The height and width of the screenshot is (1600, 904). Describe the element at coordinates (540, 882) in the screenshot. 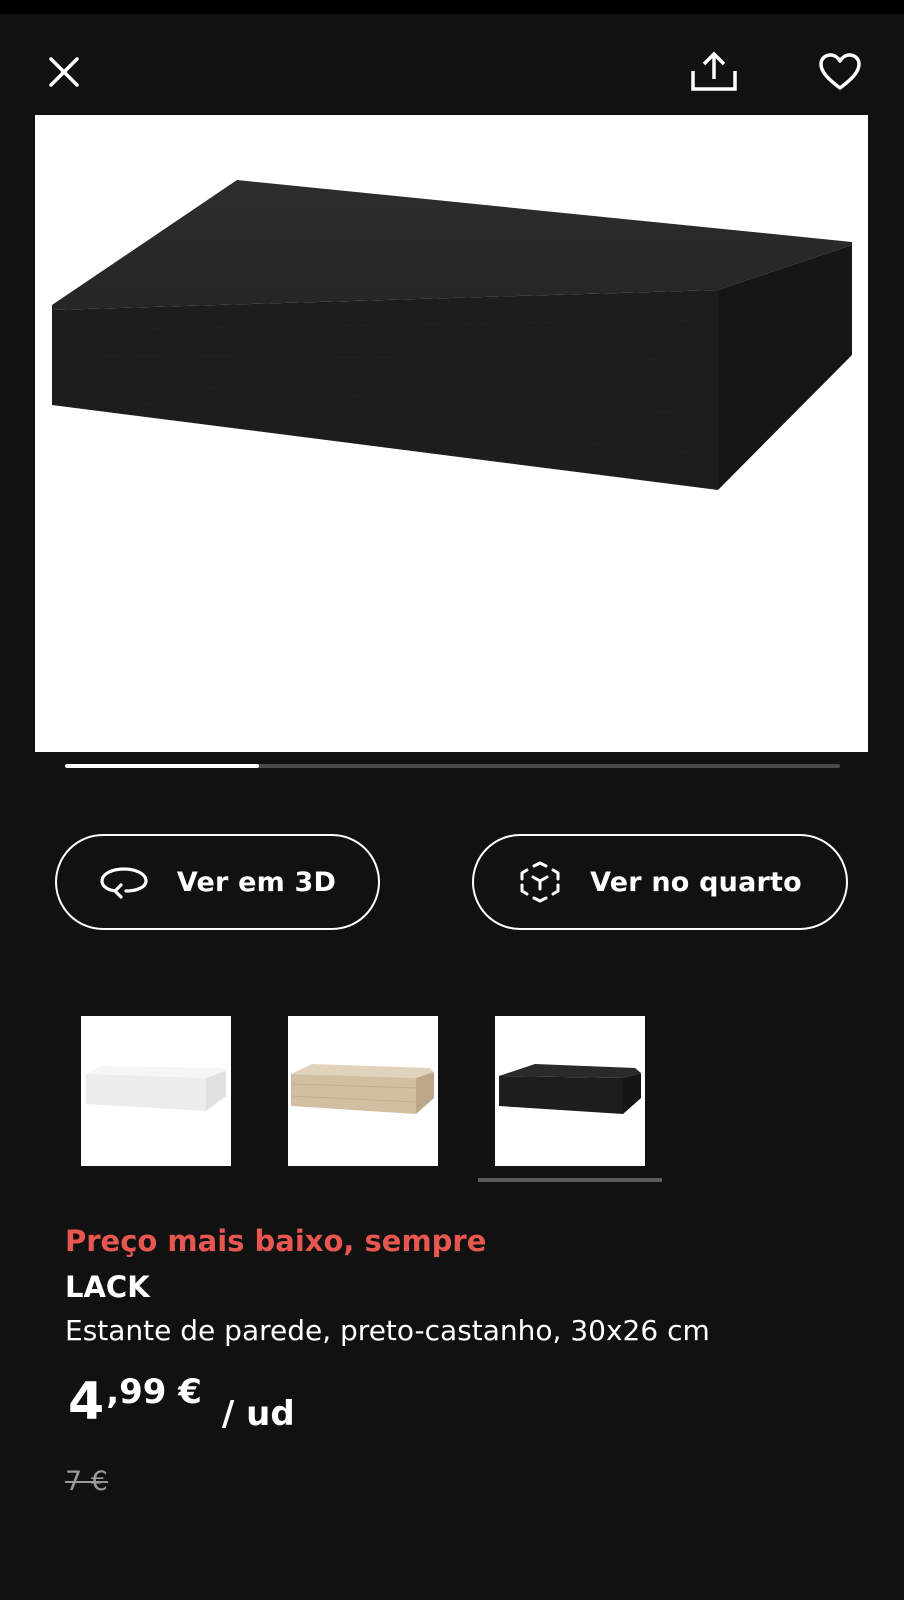

I see `ar-cube-icon` at that location.